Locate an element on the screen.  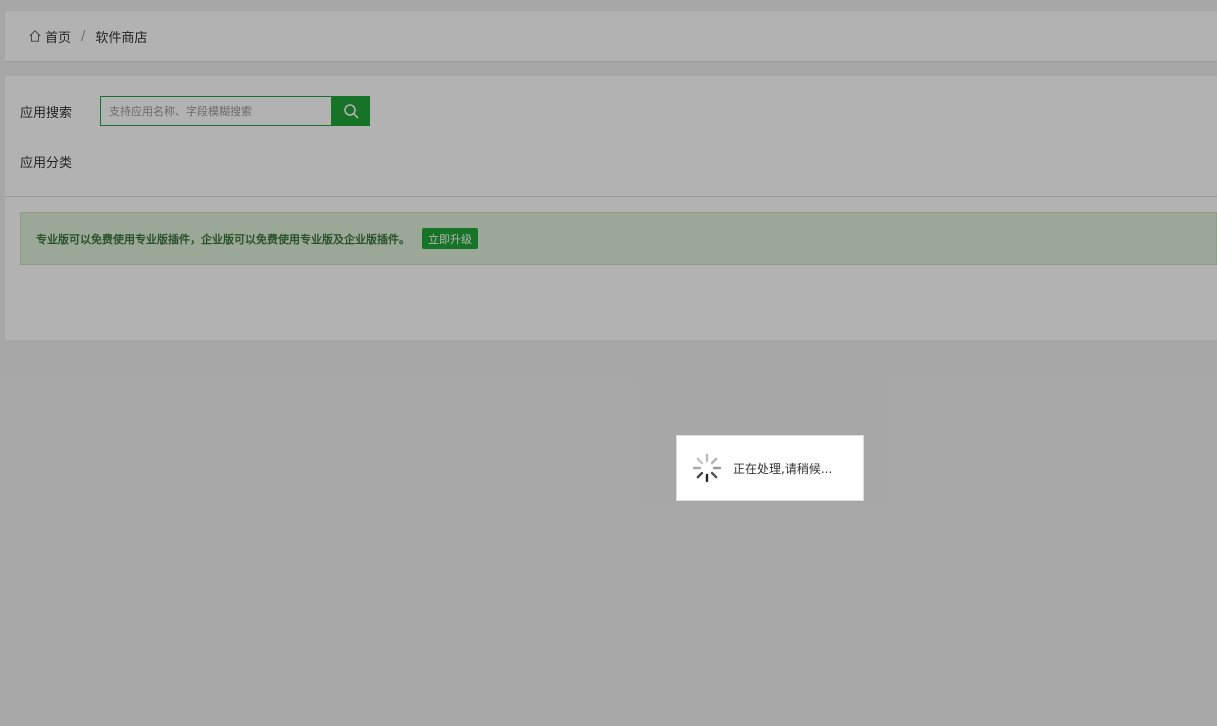
spinner-icon is located at coordinates (707, 468).